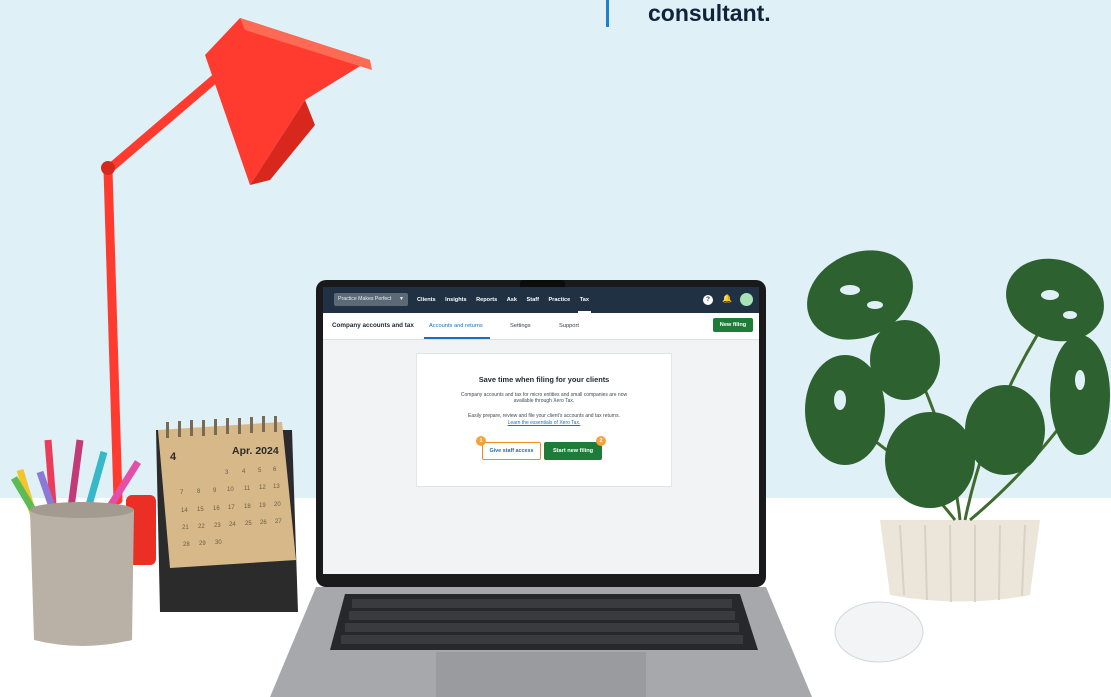 This screenshot has width=1111, height=697. What do you see at coordinates (708, 300) in the screenshot?
I see `help-icon: ?` at bounding box center [708, 300].